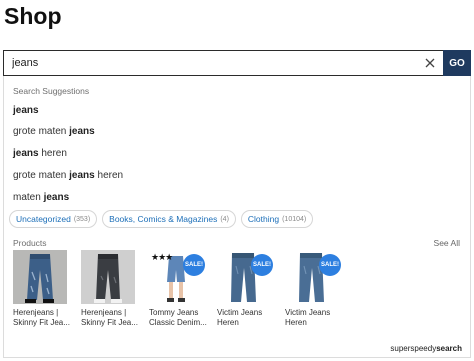  I want to click on product-name: Tommy Jeans, so click(174, 312).